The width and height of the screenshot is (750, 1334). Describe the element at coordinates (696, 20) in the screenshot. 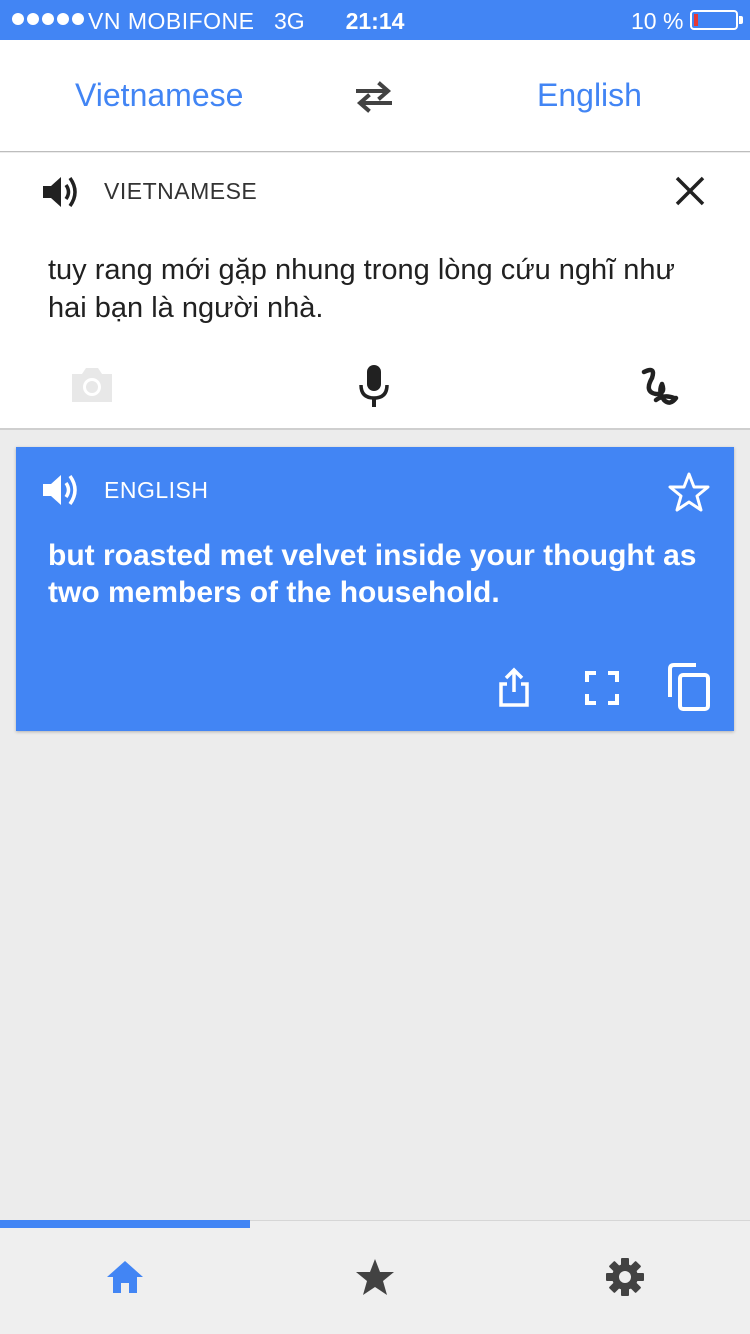

I see `battery-level` at that location.